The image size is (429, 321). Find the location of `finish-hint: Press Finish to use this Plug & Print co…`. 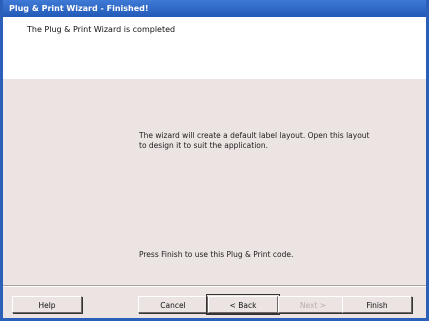

finish-hint: Press Finish to use this Plug & Print co… is located at coordinates (216, 254).